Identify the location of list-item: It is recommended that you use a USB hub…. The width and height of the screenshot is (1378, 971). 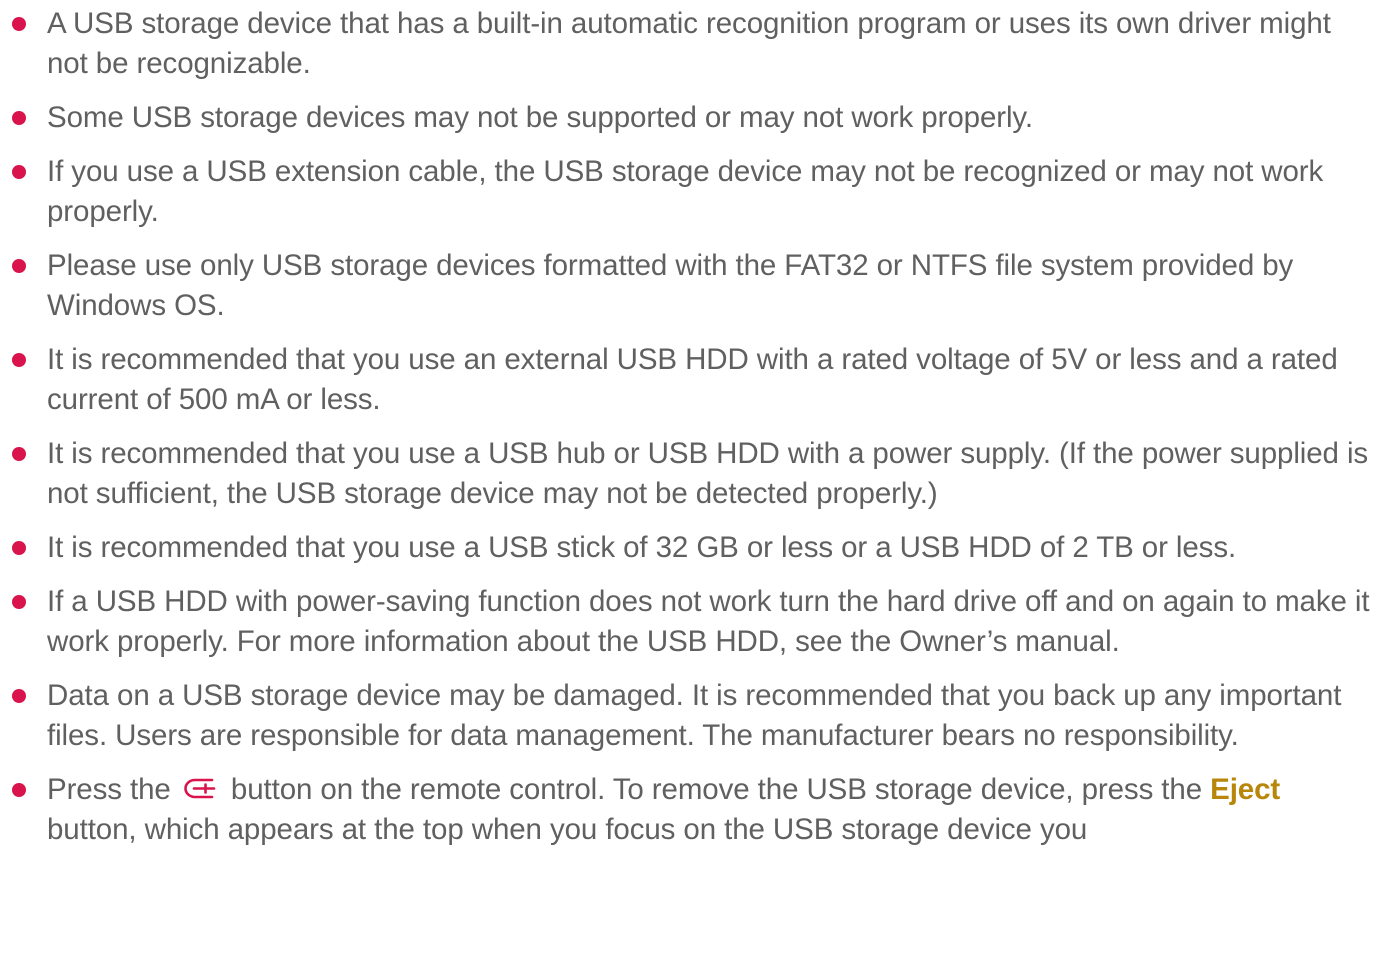
(689, 474).